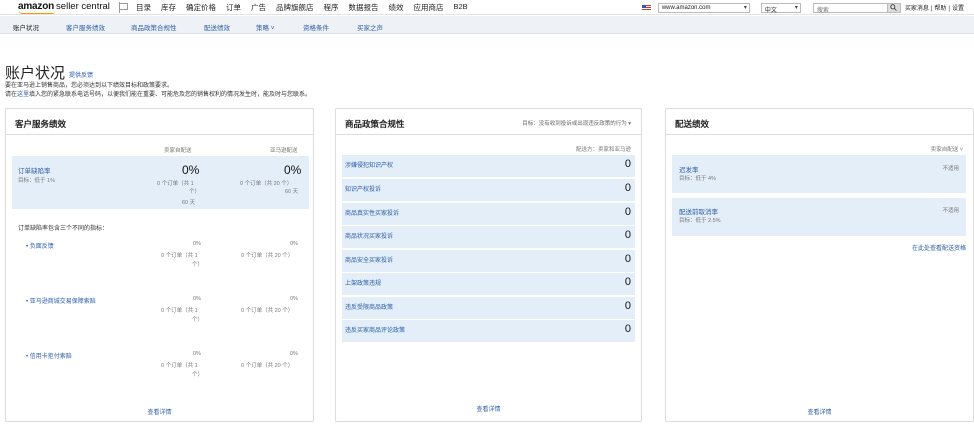  Describe the element at coordinates (488, 122) in the screenshot. I see `panel-title: 商品政策合规性 目标：没有收到投诉或出现违反政策的行为` at that location.